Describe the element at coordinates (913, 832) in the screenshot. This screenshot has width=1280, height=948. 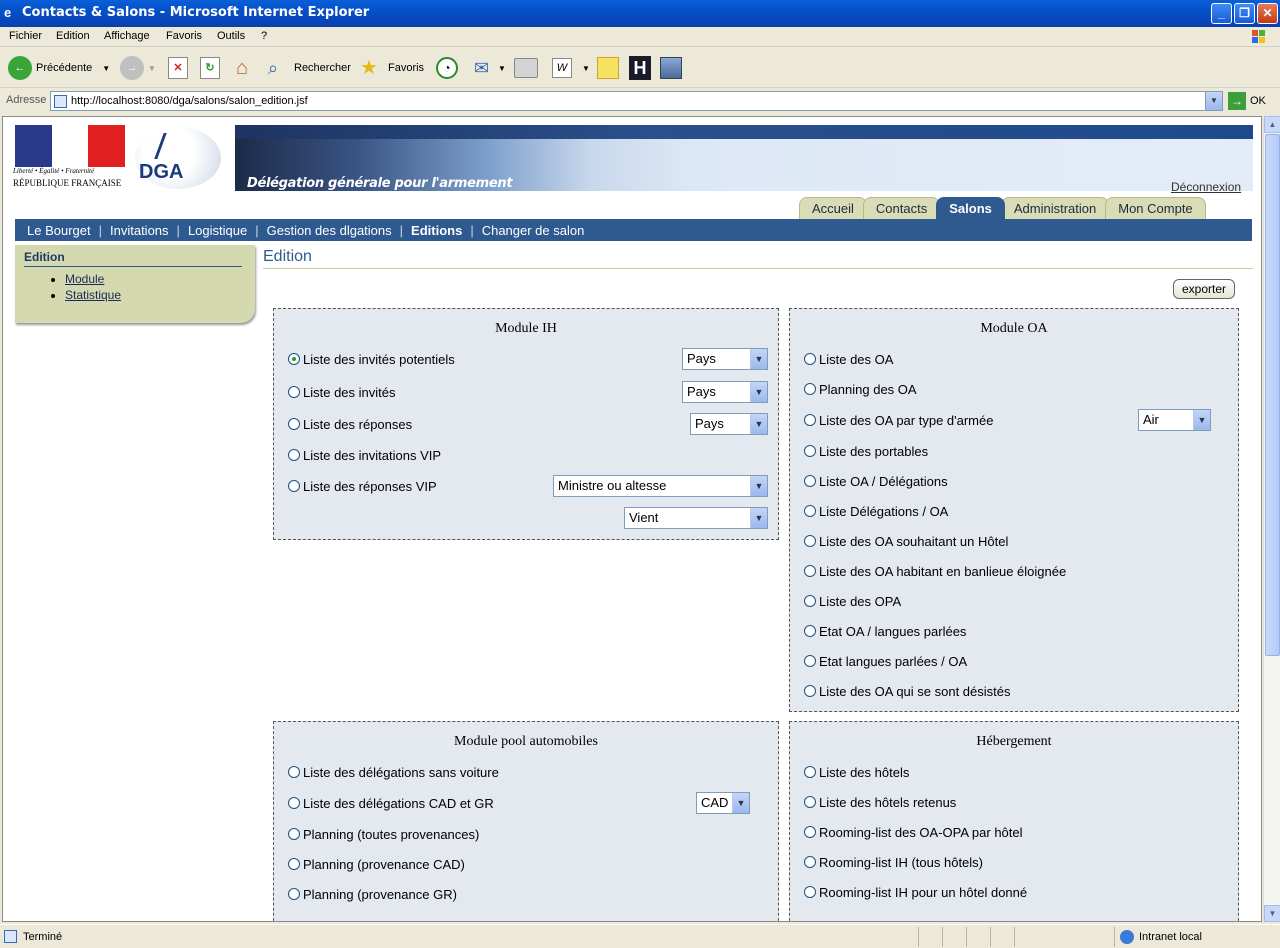
I see `radio-row: Rooming-list des OA-OPA par hôtel` at that location.